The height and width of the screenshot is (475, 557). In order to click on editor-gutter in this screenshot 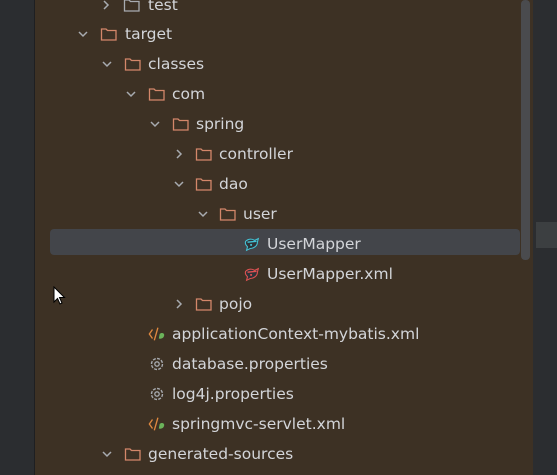, I will do `click(545, 237)`.